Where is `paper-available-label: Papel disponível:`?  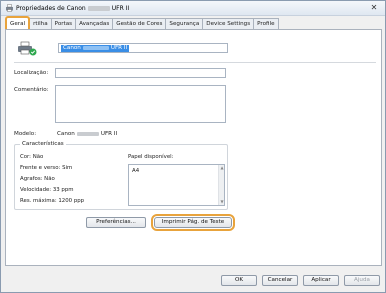
paper-available-label: Papel disponível: is located at coordinates (151, 157).